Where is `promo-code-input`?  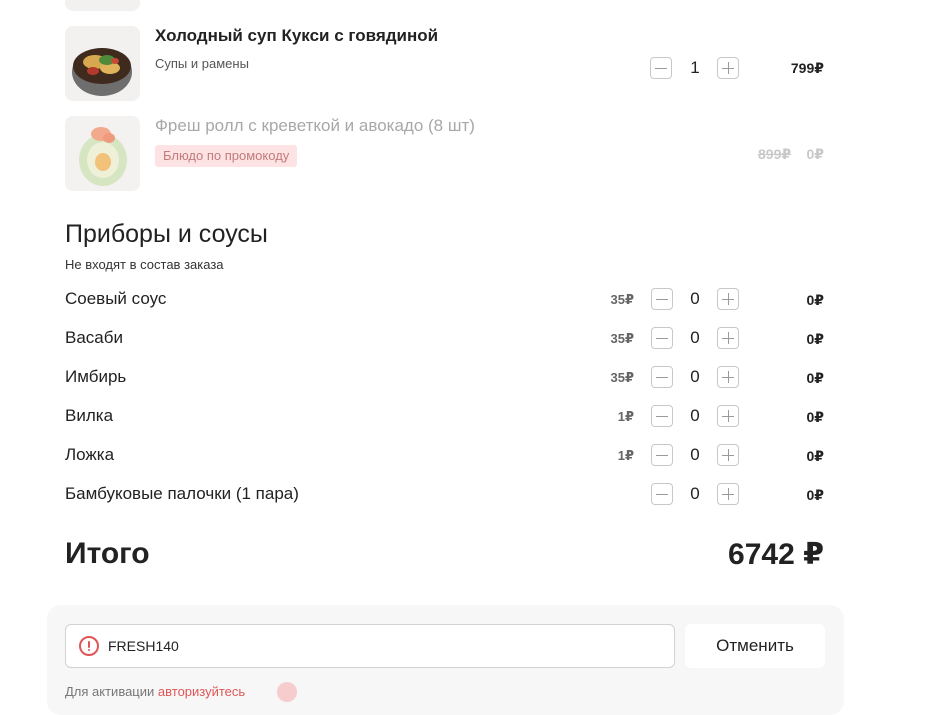
promo-code-input is located at coordinates (370, 646).